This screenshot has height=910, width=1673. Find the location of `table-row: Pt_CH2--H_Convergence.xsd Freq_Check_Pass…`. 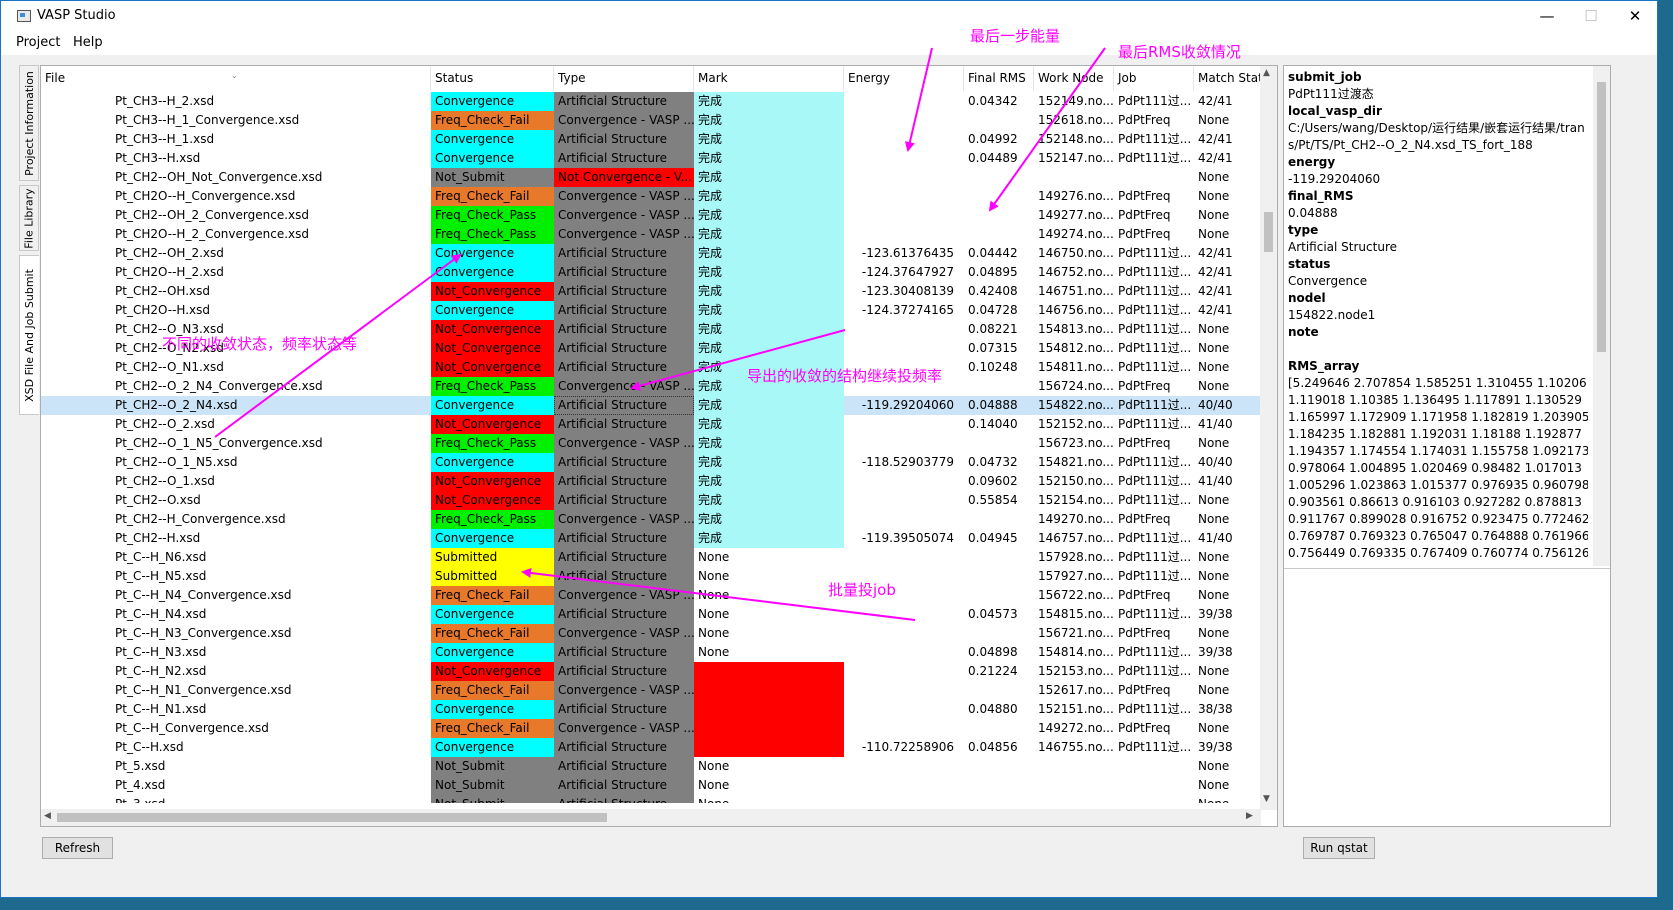

table-row: Pt_CH2--H_Convergence.xsd Freq_Check_Pass… is located at coordinates (651, 519).